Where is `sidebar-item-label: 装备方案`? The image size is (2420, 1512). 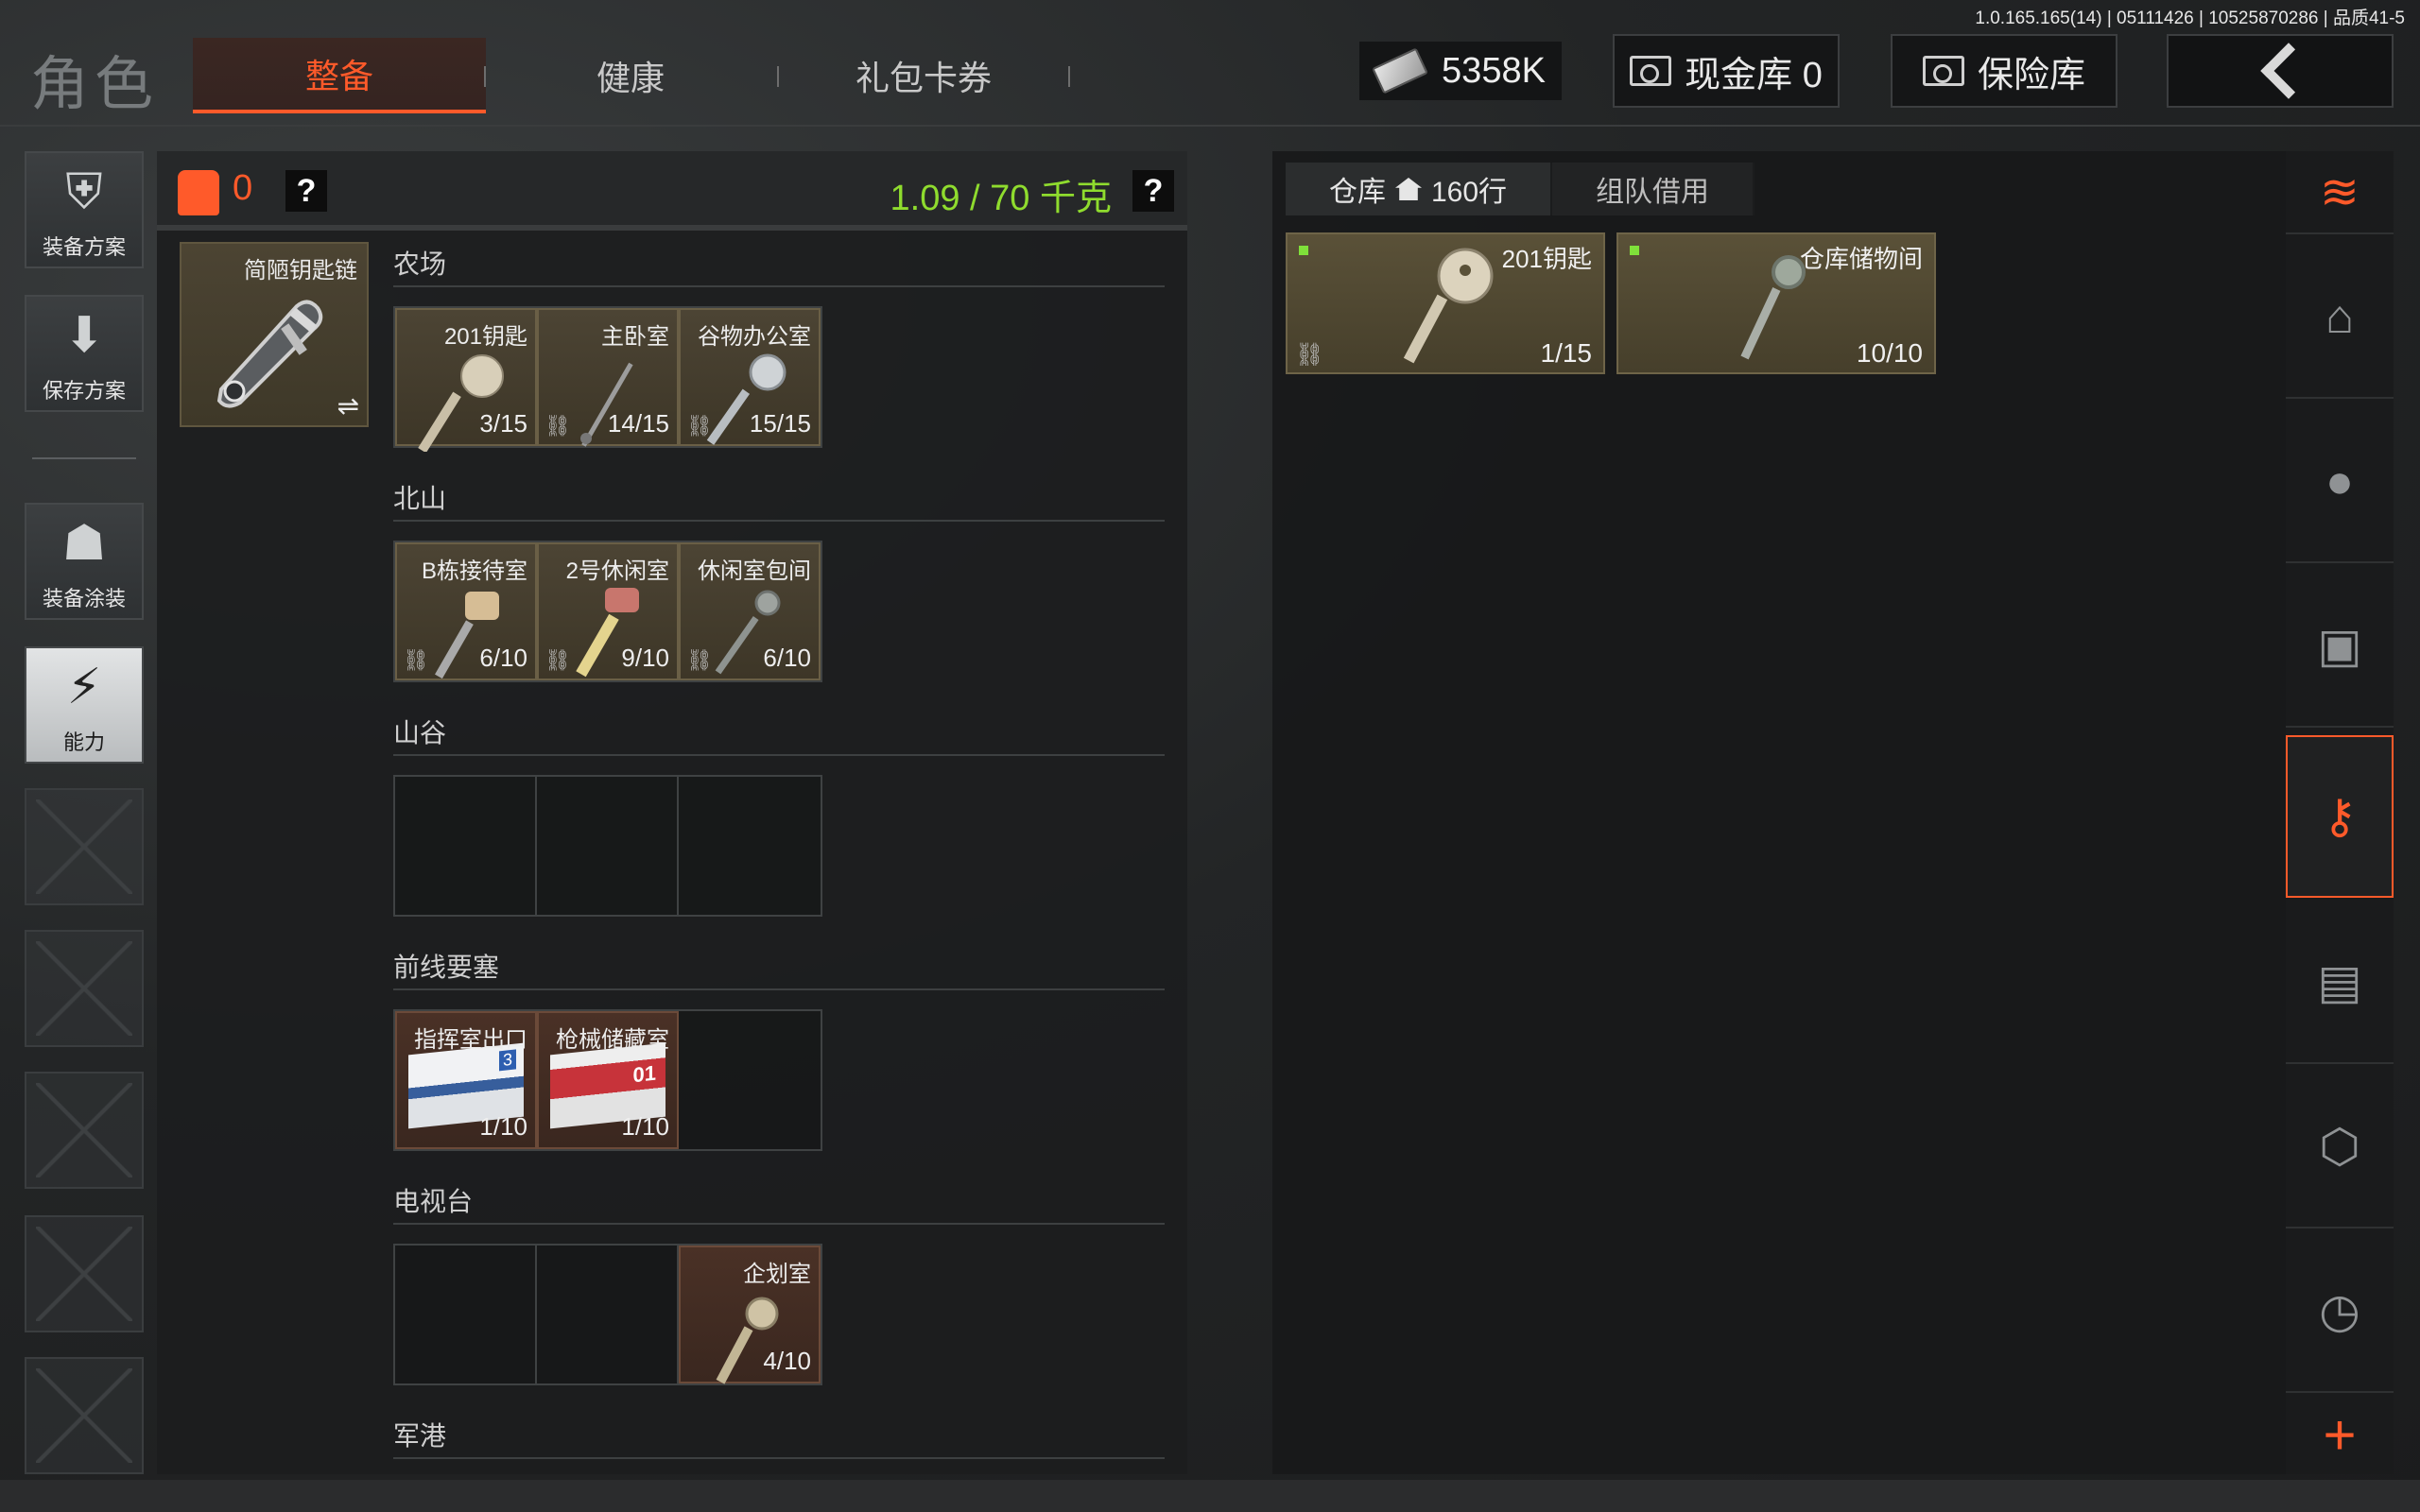 sidebar-item-label: 装备方案 is located at coordinates (84, 247).